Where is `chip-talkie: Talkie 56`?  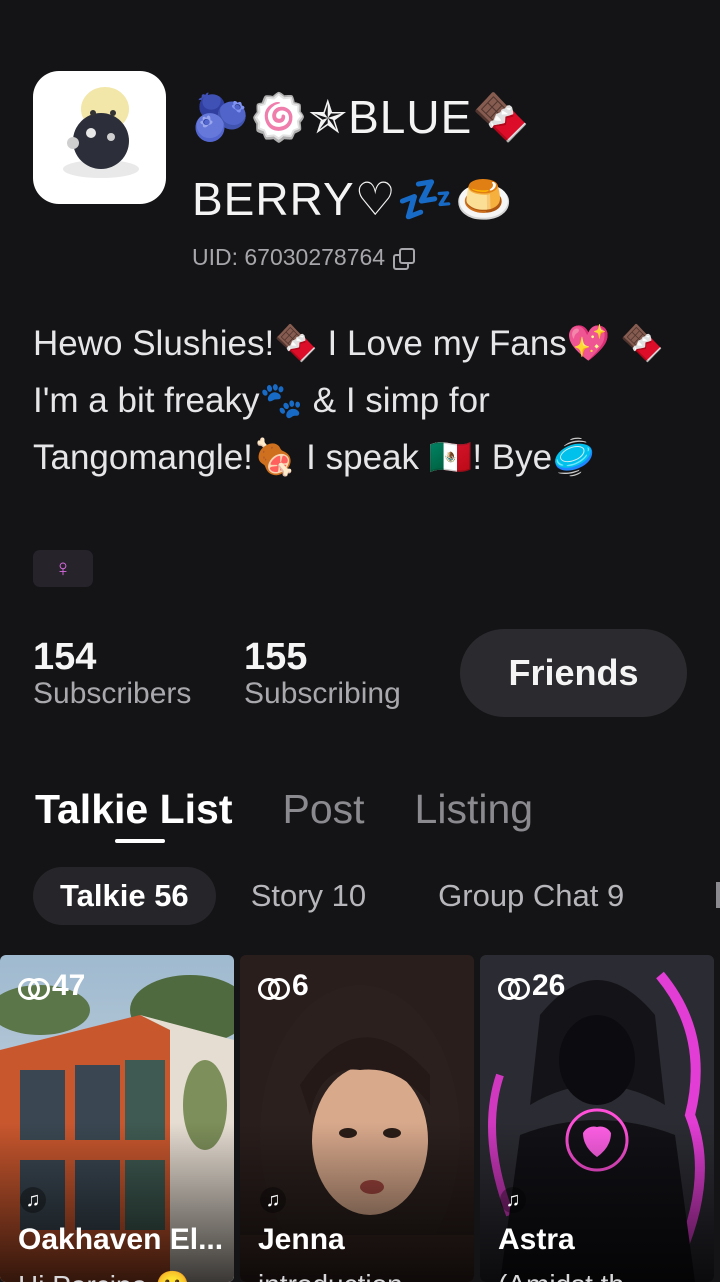 chip-talkie: Talkie 56 is located at coordinates (124, 896).